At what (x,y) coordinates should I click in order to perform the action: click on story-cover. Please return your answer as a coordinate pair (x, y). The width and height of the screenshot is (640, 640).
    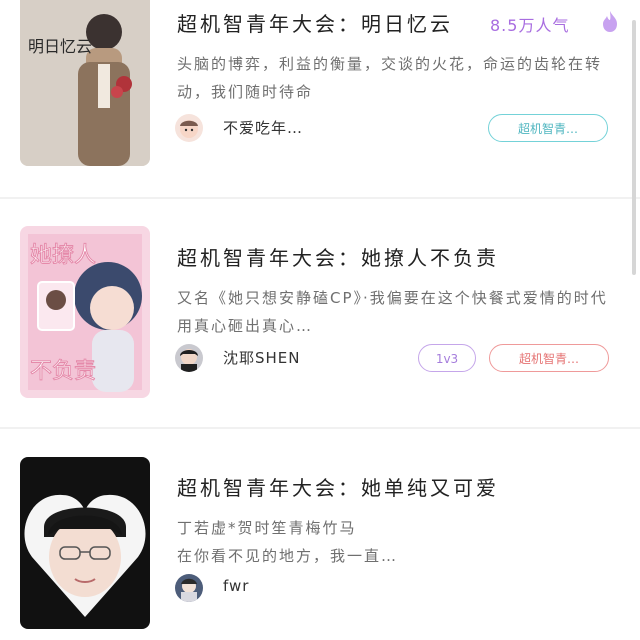
    Looking at the image, I should click on (85, 543).